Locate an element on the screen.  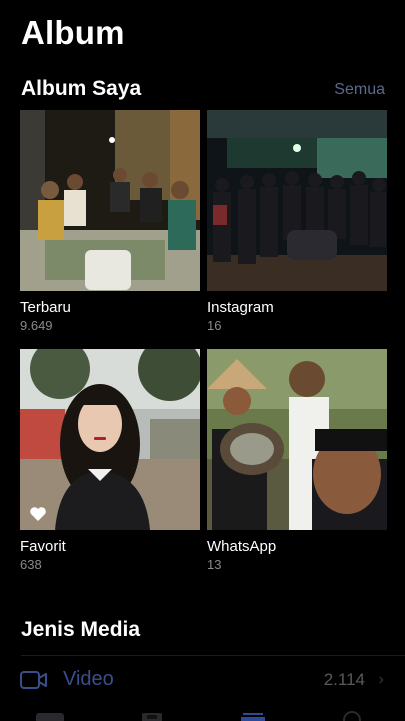
page-title: Album is located at coordinates (73, 32).